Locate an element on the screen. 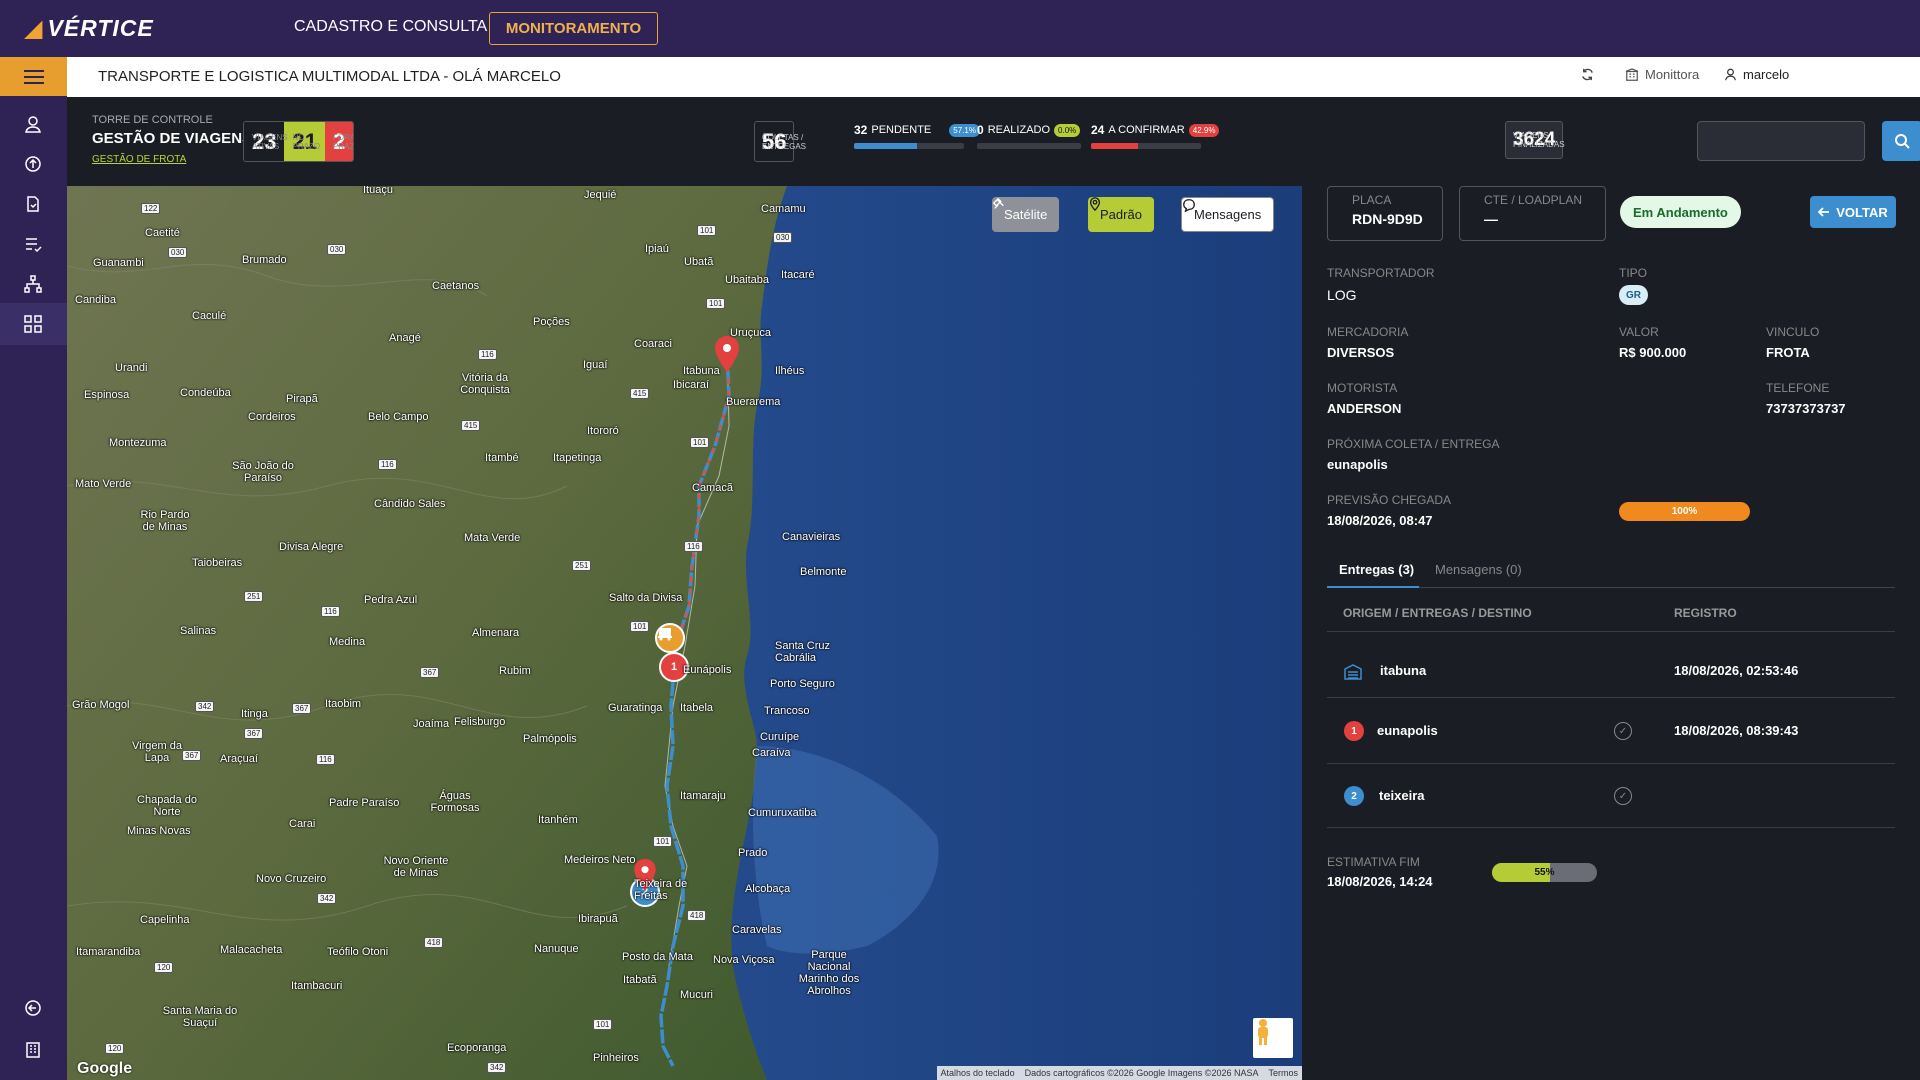  network-icon is located at coordinates (33, 284).